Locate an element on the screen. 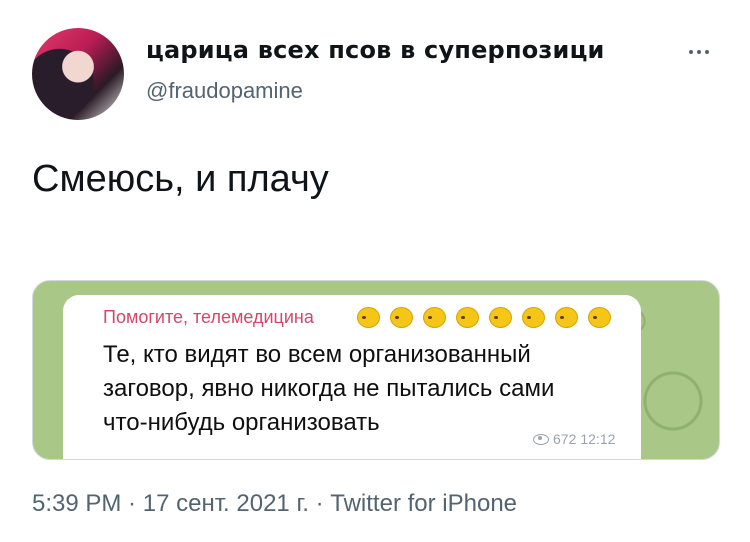 This screenshot has height=542, width=750. message-line: Те, кто видят во всем организованный is located at coordinates (317, 354).